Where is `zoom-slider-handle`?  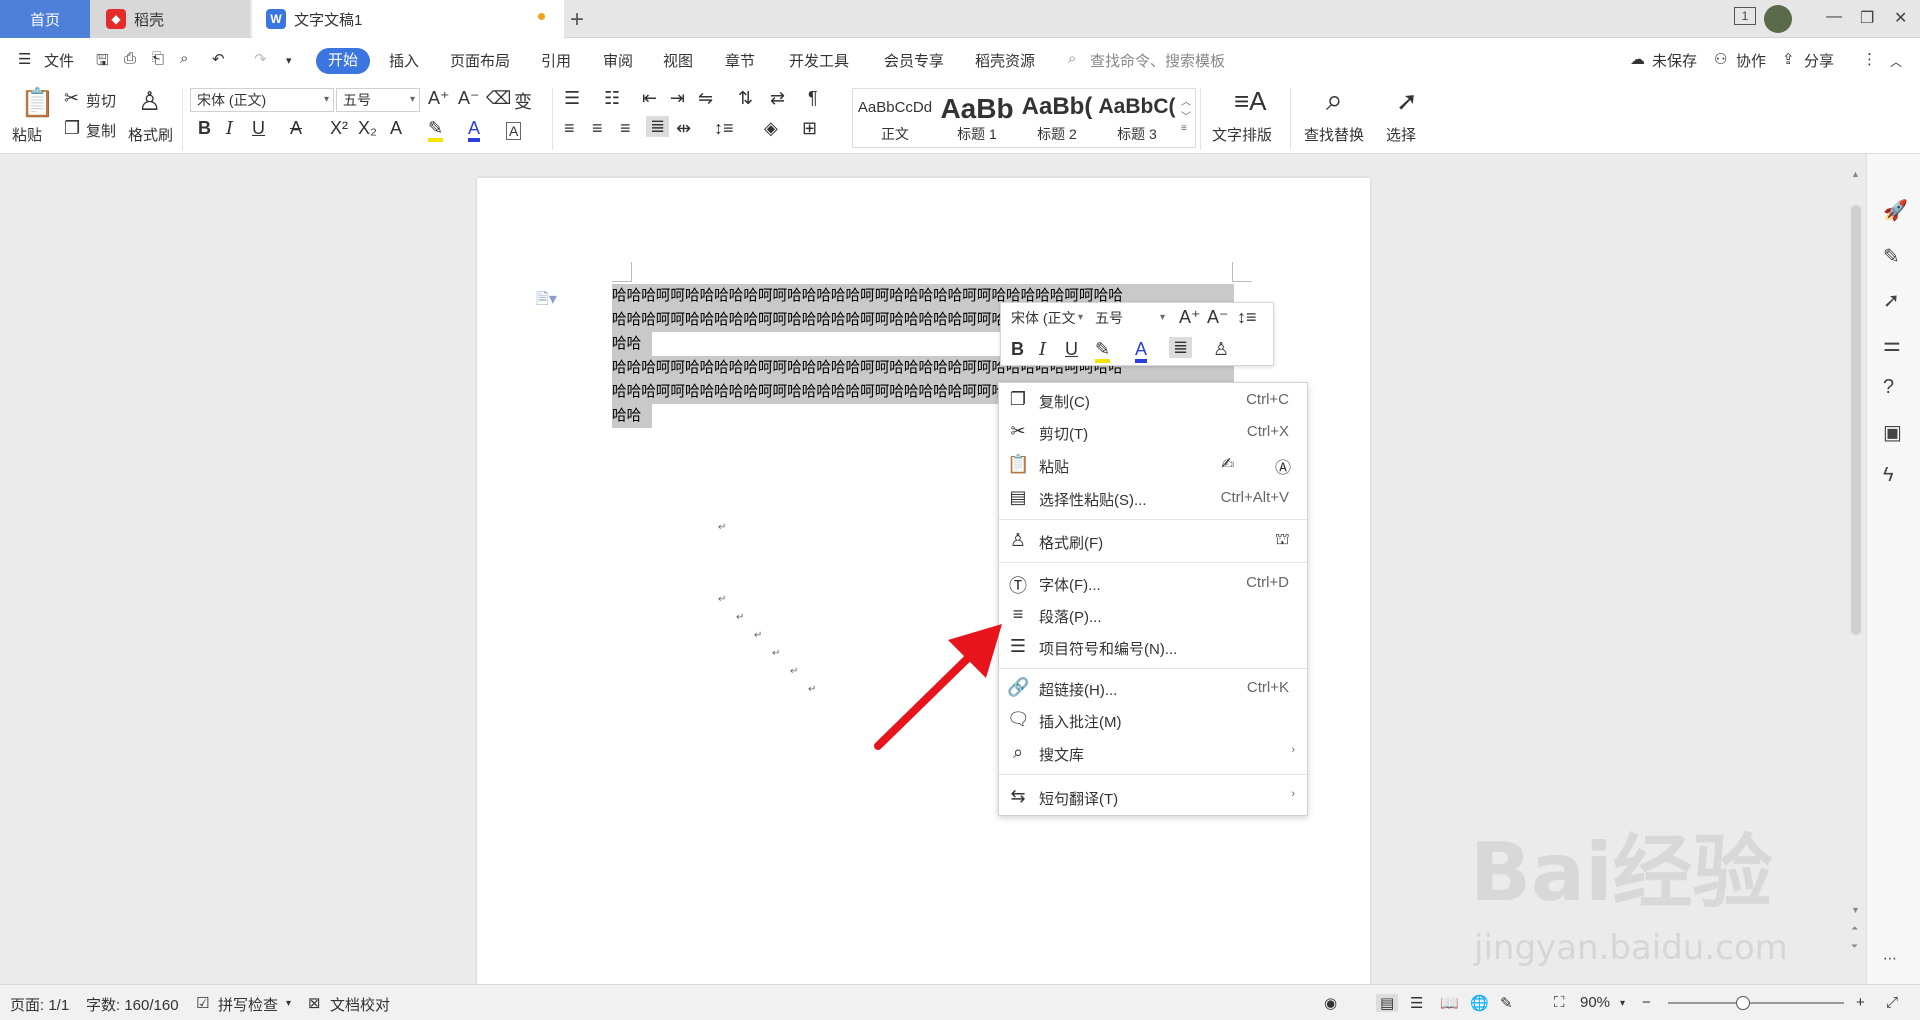 zoom-slider-handle is located at coordinates (1743, 1003).